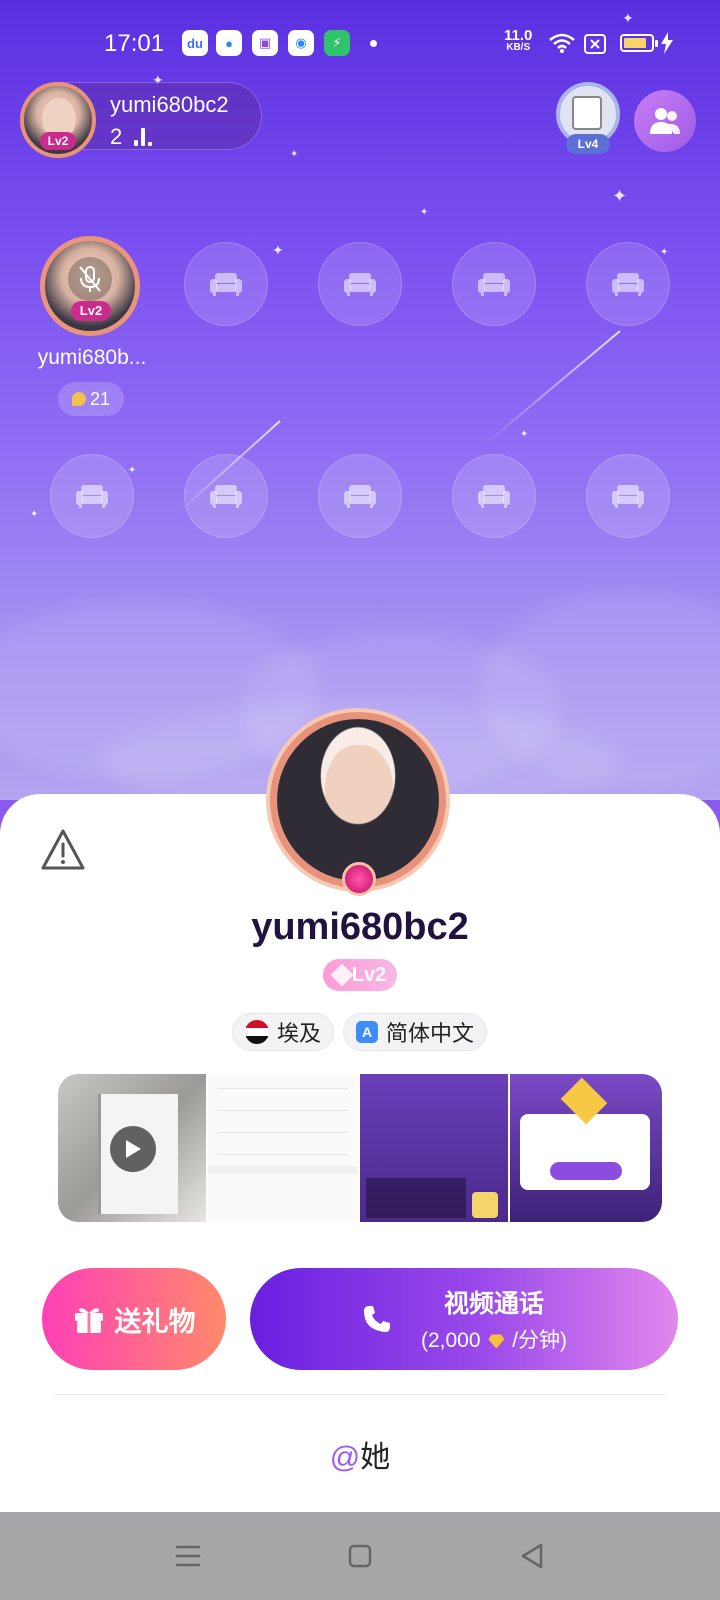 The height and width of the screenshot is (1600, 720). What do you see at coordinates (562, 43) in the screenshot?
I see `wifi-icon` at bounding box center [562, 43].